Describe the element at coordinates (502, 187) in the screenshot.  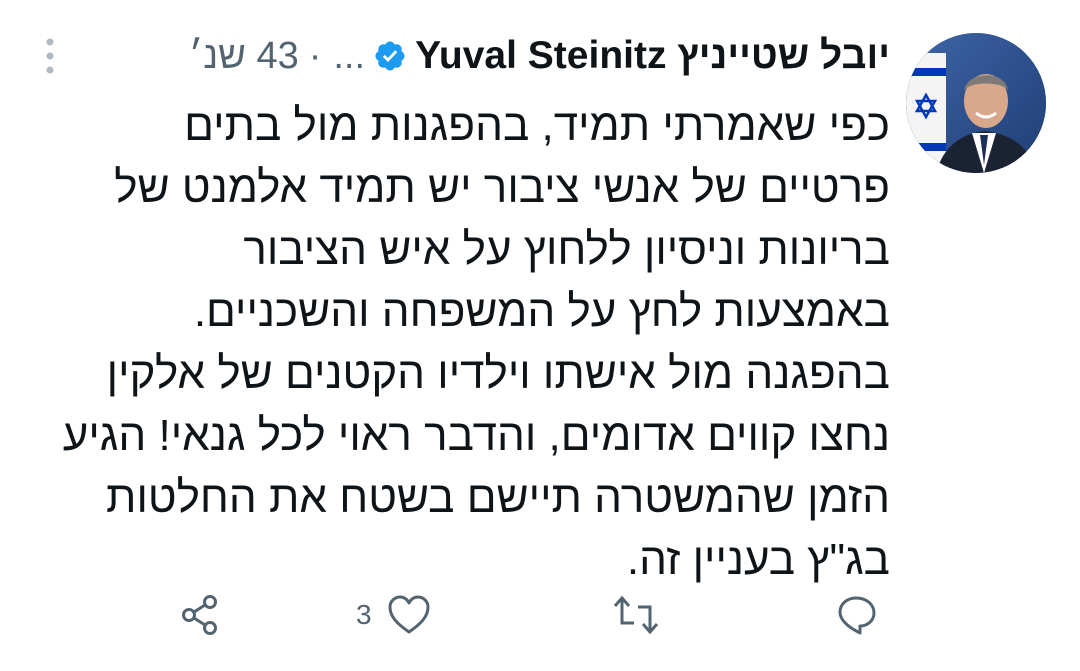
I see `tweet-body-line: פרטיים של אנשי ציבור יש תמיד אלמנט של` at that location.